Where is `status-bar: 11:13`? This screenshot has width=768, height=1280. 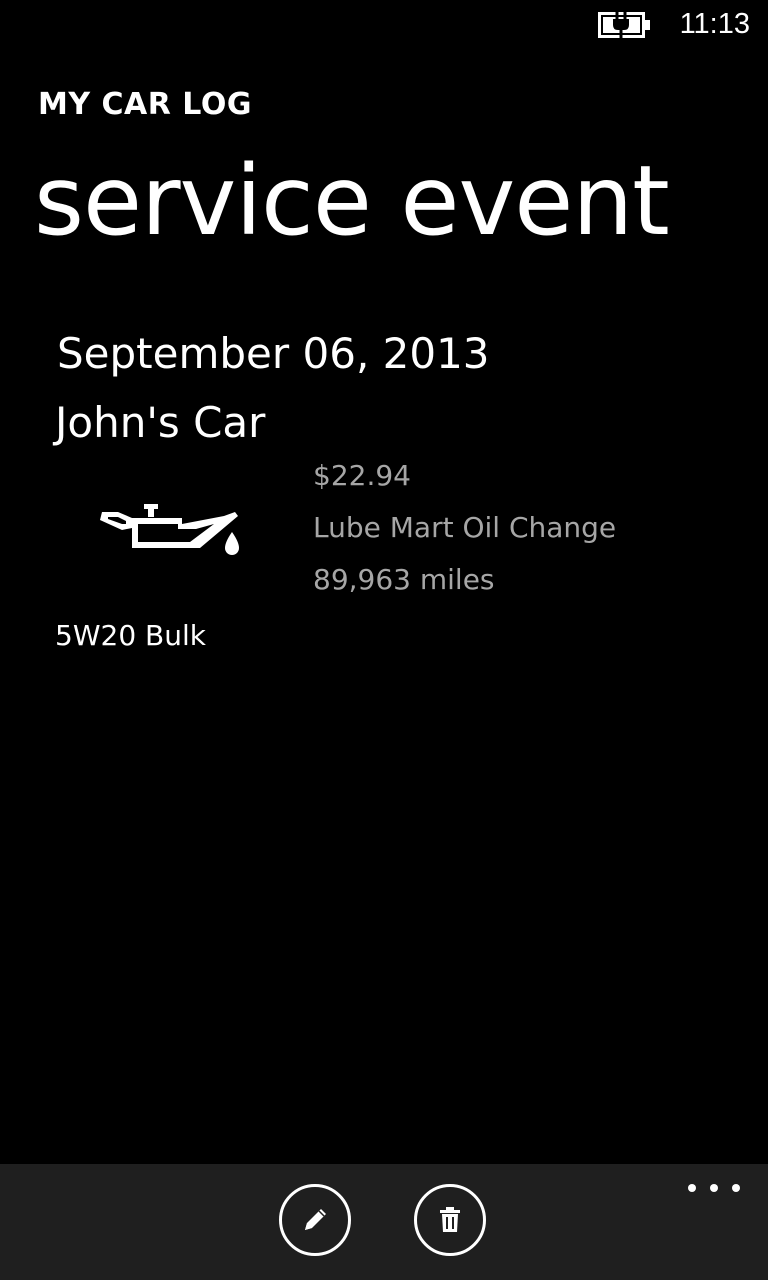
status-bar: 11:13 is located at coordinates (384, 25).